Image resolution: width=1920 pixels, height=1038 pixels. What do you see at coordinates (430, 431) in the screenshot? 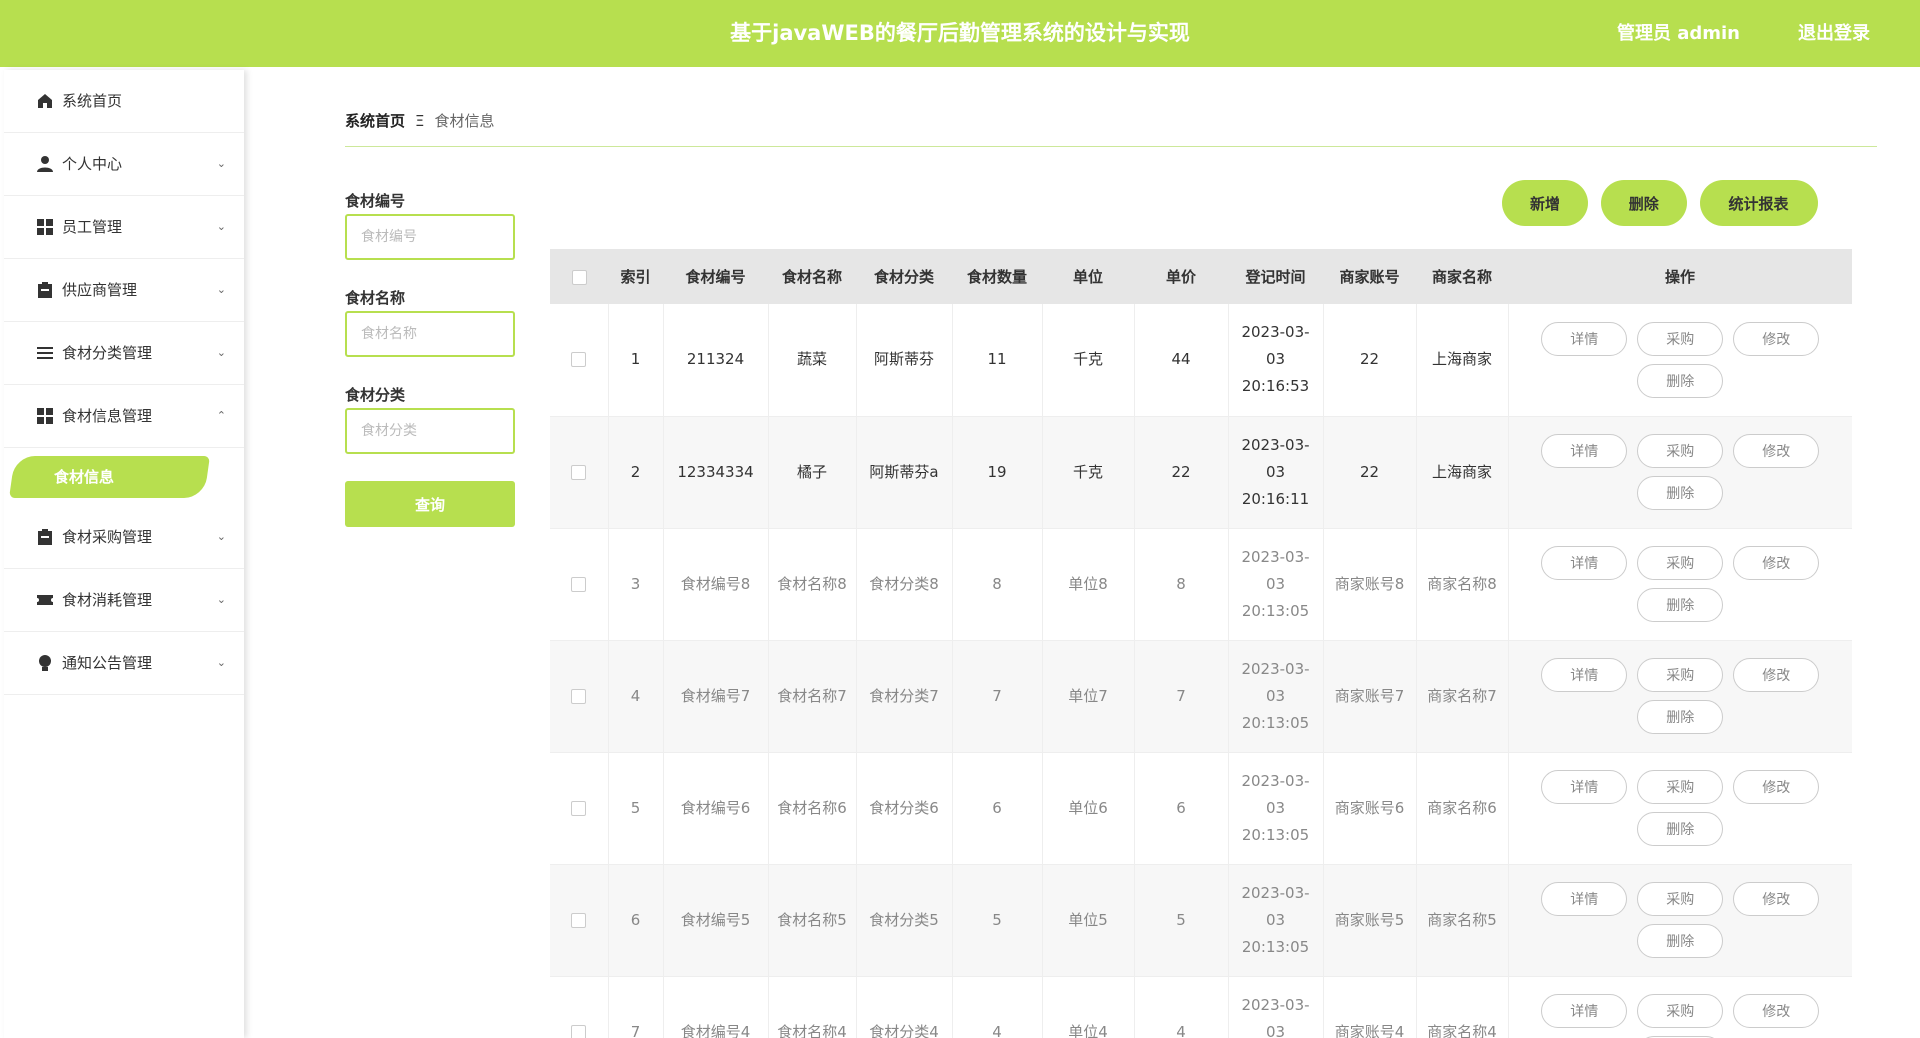
I see `category-input` at bounding box center [430, 431].